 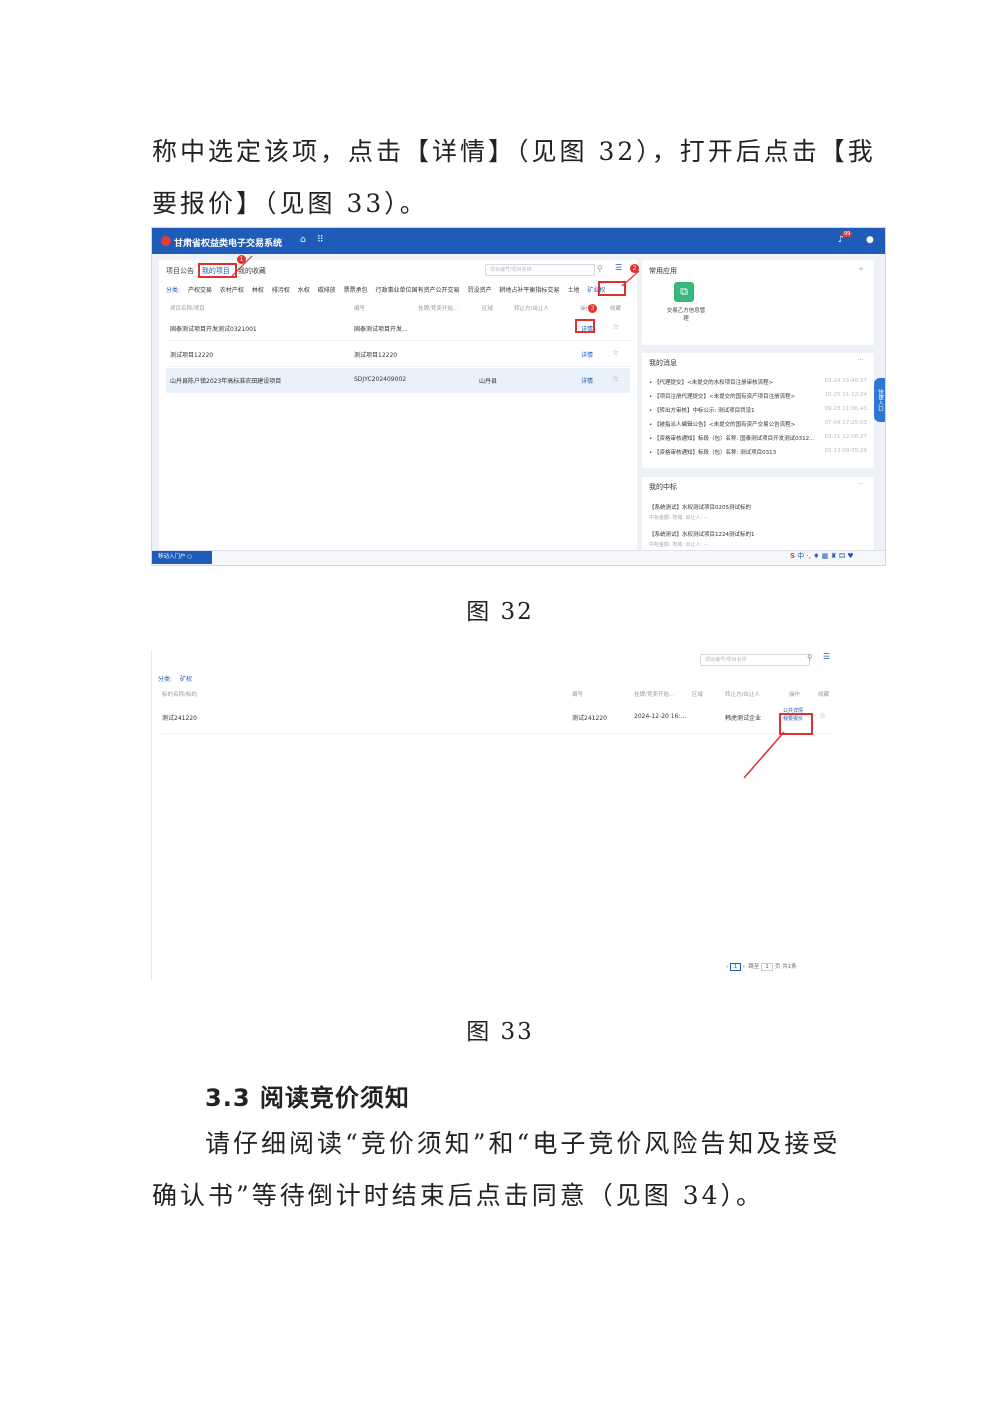 What do you see at coordinates (518, 557) in the screenshot?
I see `bottom-bar: 移动入门户 ○` at bounding box center [518, 557].